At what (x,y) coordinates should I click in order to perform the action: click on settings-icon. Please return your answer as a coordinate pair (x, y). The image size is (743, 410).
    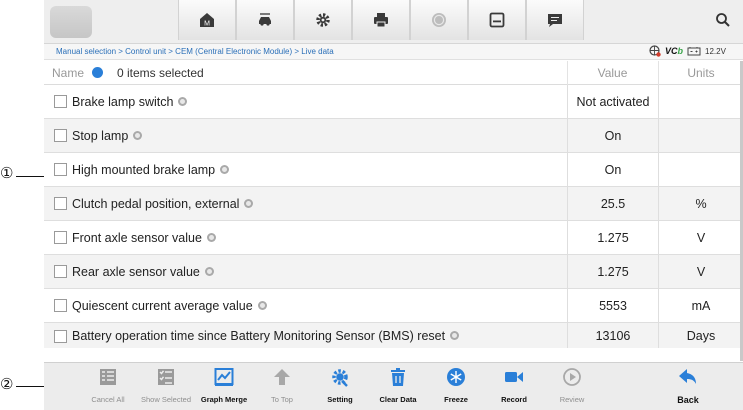
    Looking at the image, I should click on (323, 20).